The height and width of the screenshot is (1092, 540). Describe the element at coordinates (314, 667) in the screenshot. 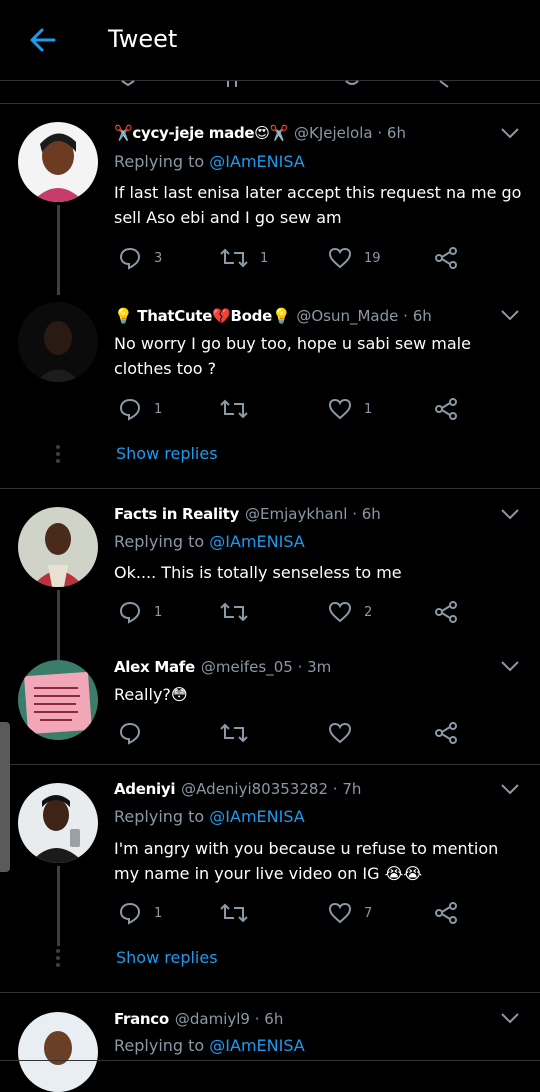

I see `timestamp: · 3m` at that location.